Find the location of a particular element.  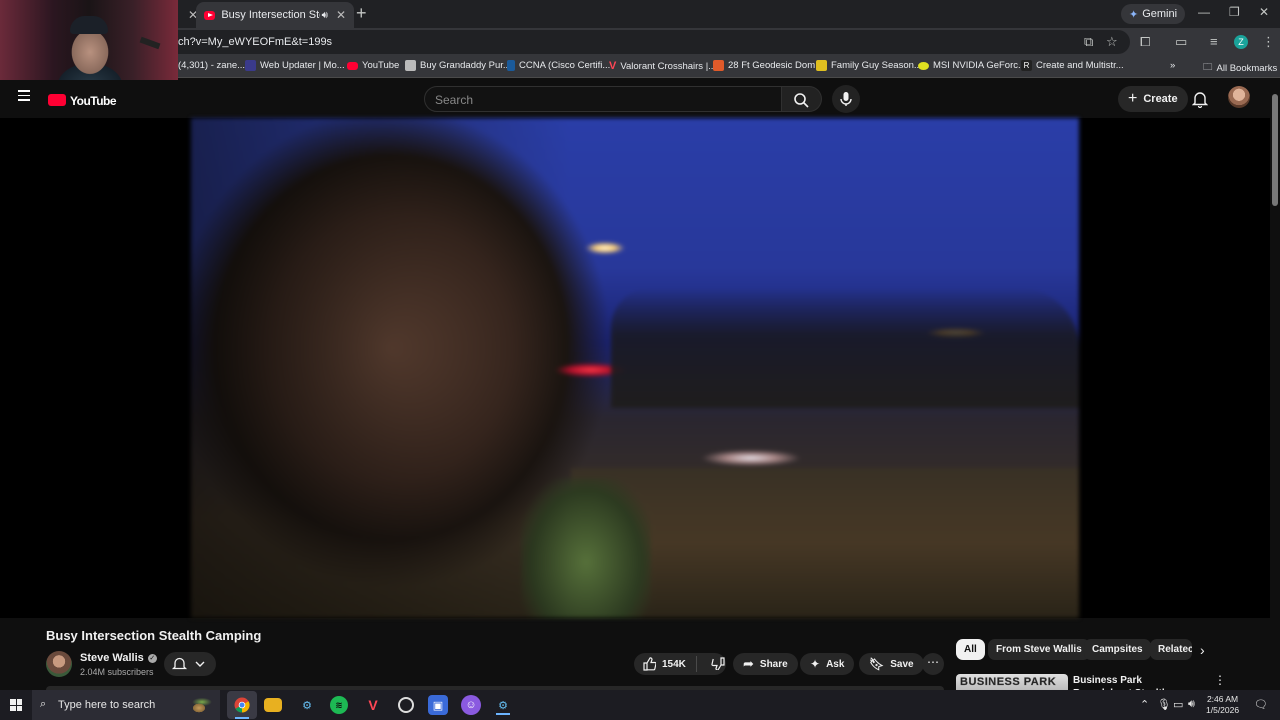

recommended-thumbnail: BUSINESS PARK is located at coordinates (1012, 682).